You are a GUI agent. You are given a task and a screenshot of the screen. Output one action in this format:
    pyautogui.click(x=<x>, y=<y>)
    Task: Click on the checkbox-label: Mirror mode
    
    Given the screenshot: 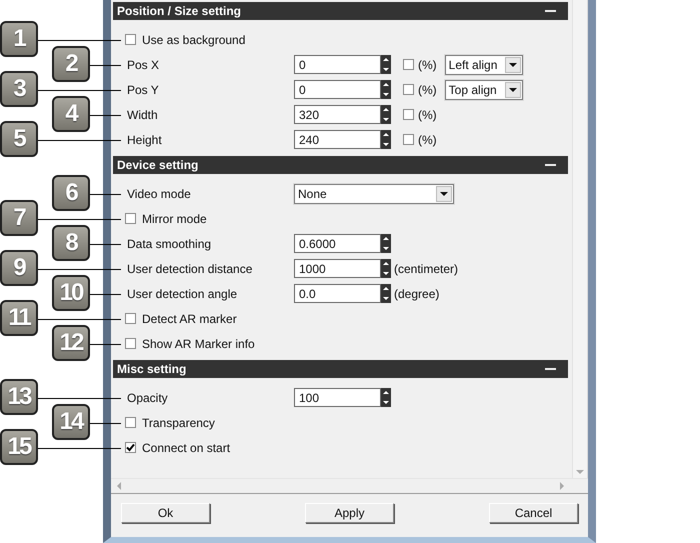 What is the action you would take?
    pyautogui.click(x=174, y=219)
    